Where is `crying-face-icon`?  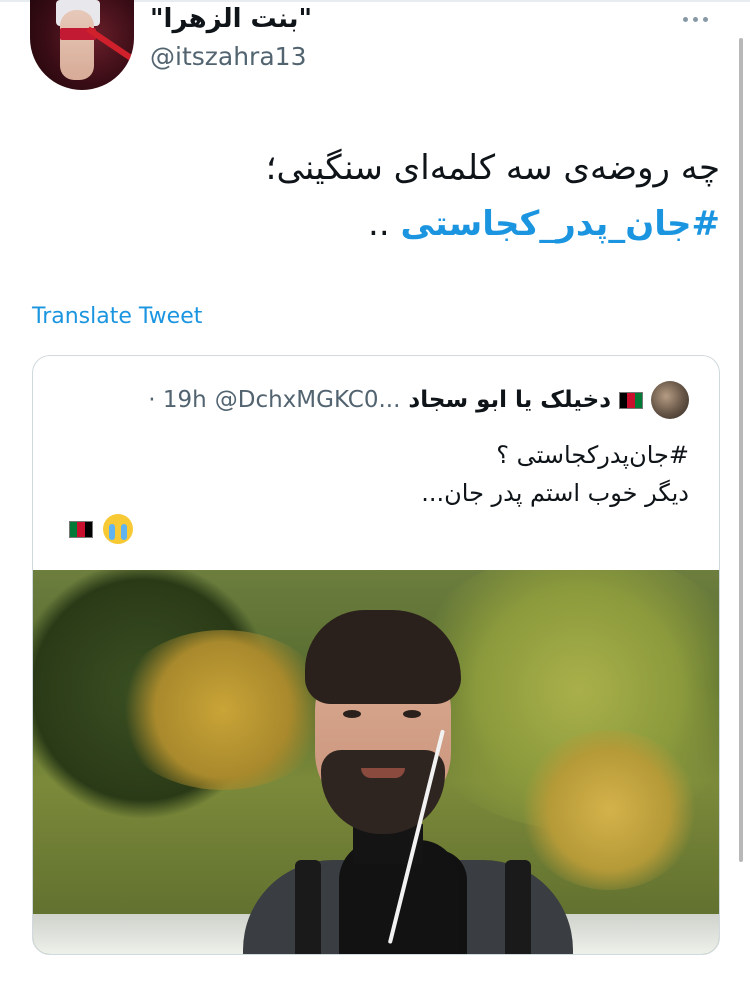 crying-face-icon is located at coordinates (118, 529).